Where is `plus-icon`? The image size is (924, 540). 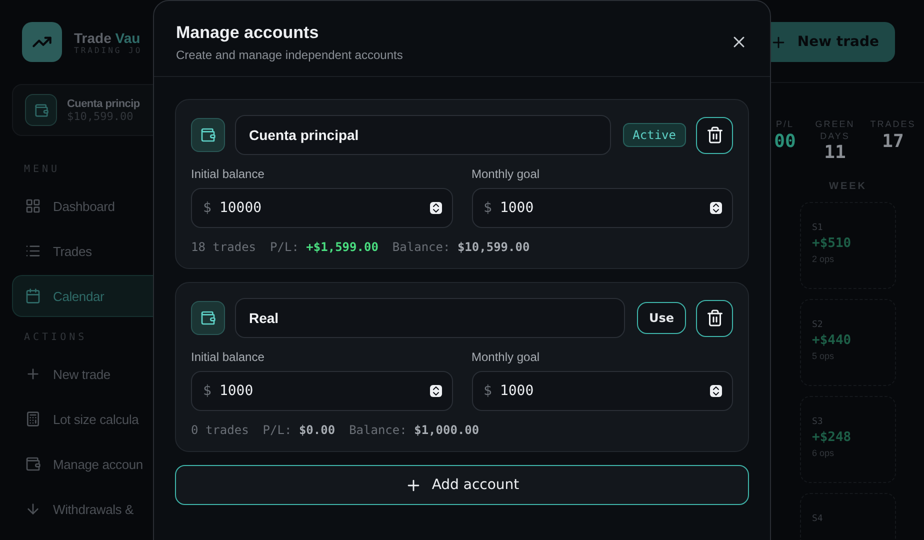
plus-icon is located at coordinates (33, 374).